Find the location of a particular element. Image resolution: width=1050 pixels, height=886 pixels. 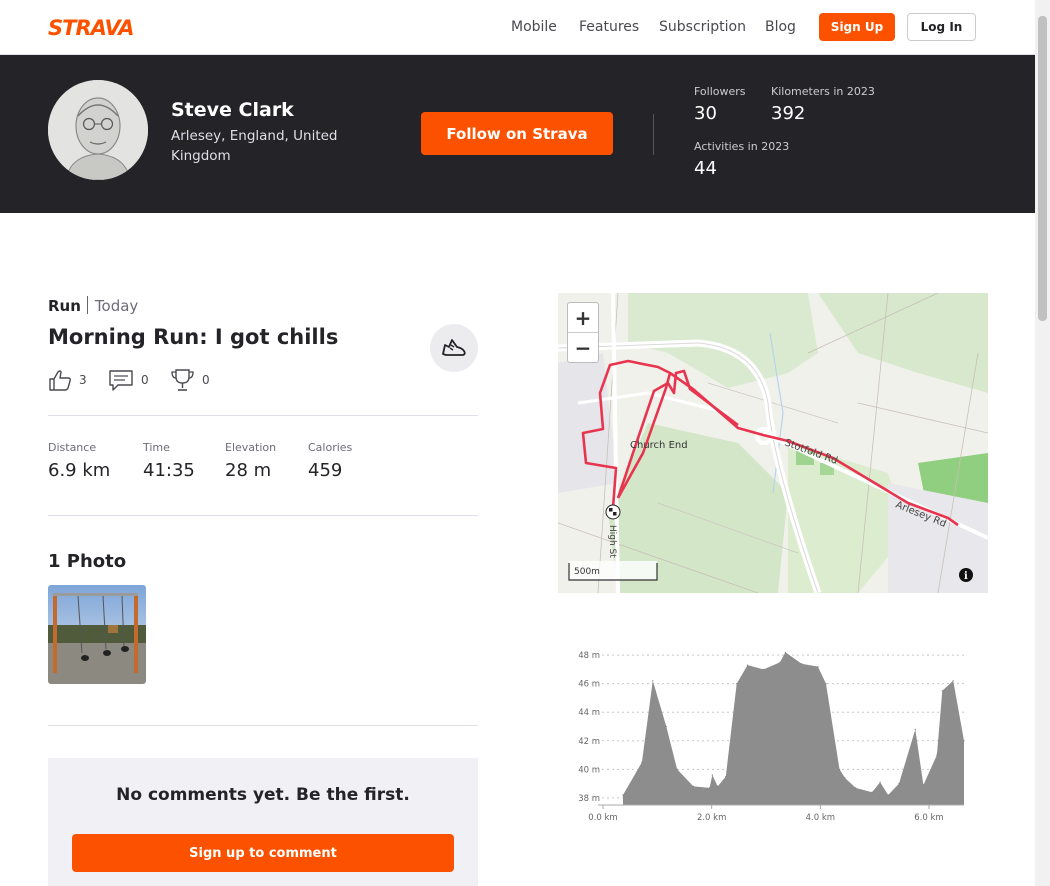

type-date-separator is located at coordinates (87, 305).